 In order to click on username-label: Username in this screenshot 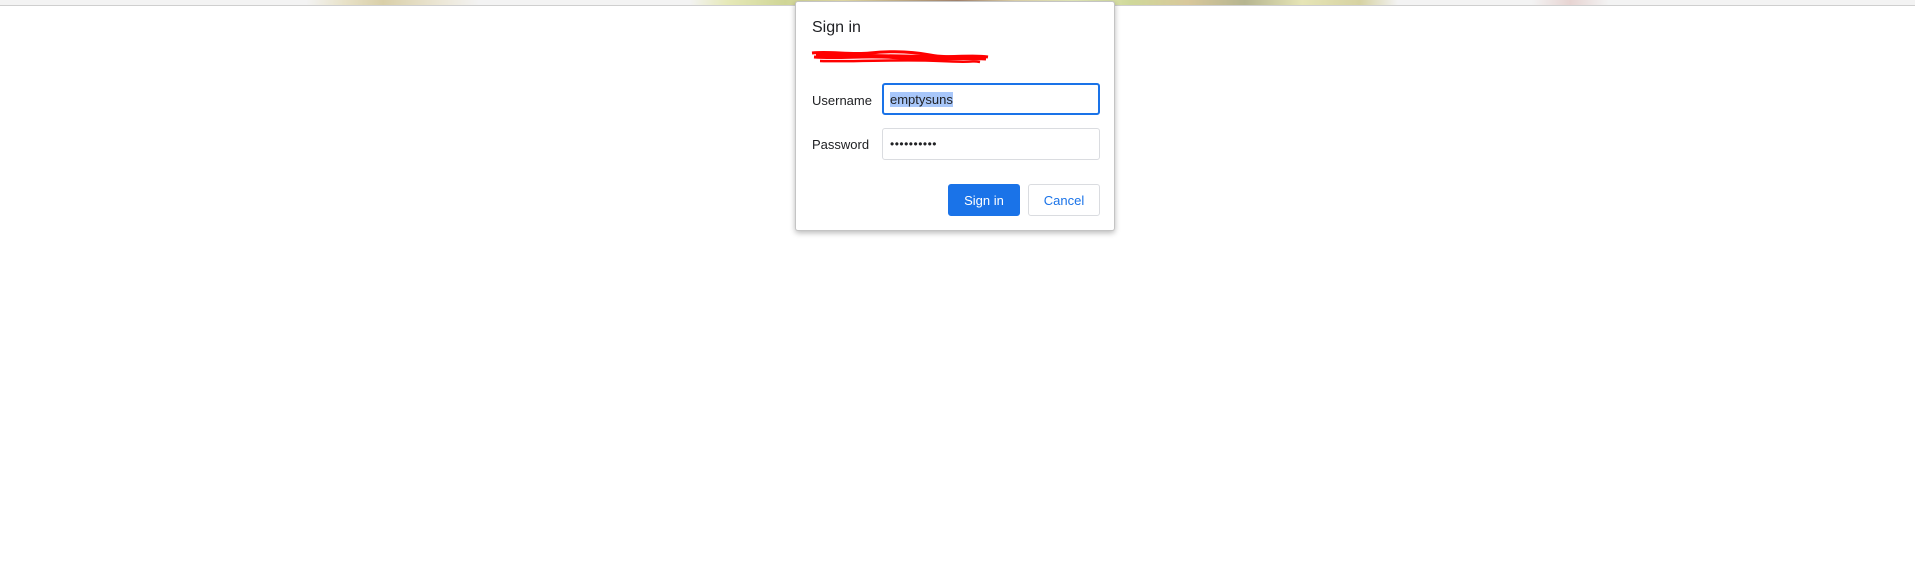, I will do `click(842, 100)`.